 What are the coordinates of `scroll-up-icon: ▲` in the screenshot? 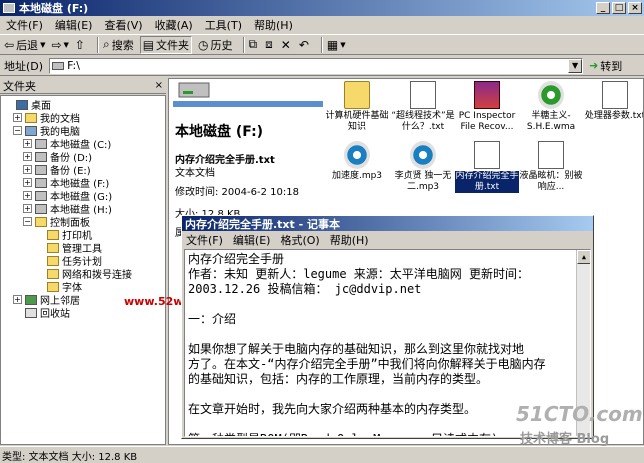 It's located at (583, 257).